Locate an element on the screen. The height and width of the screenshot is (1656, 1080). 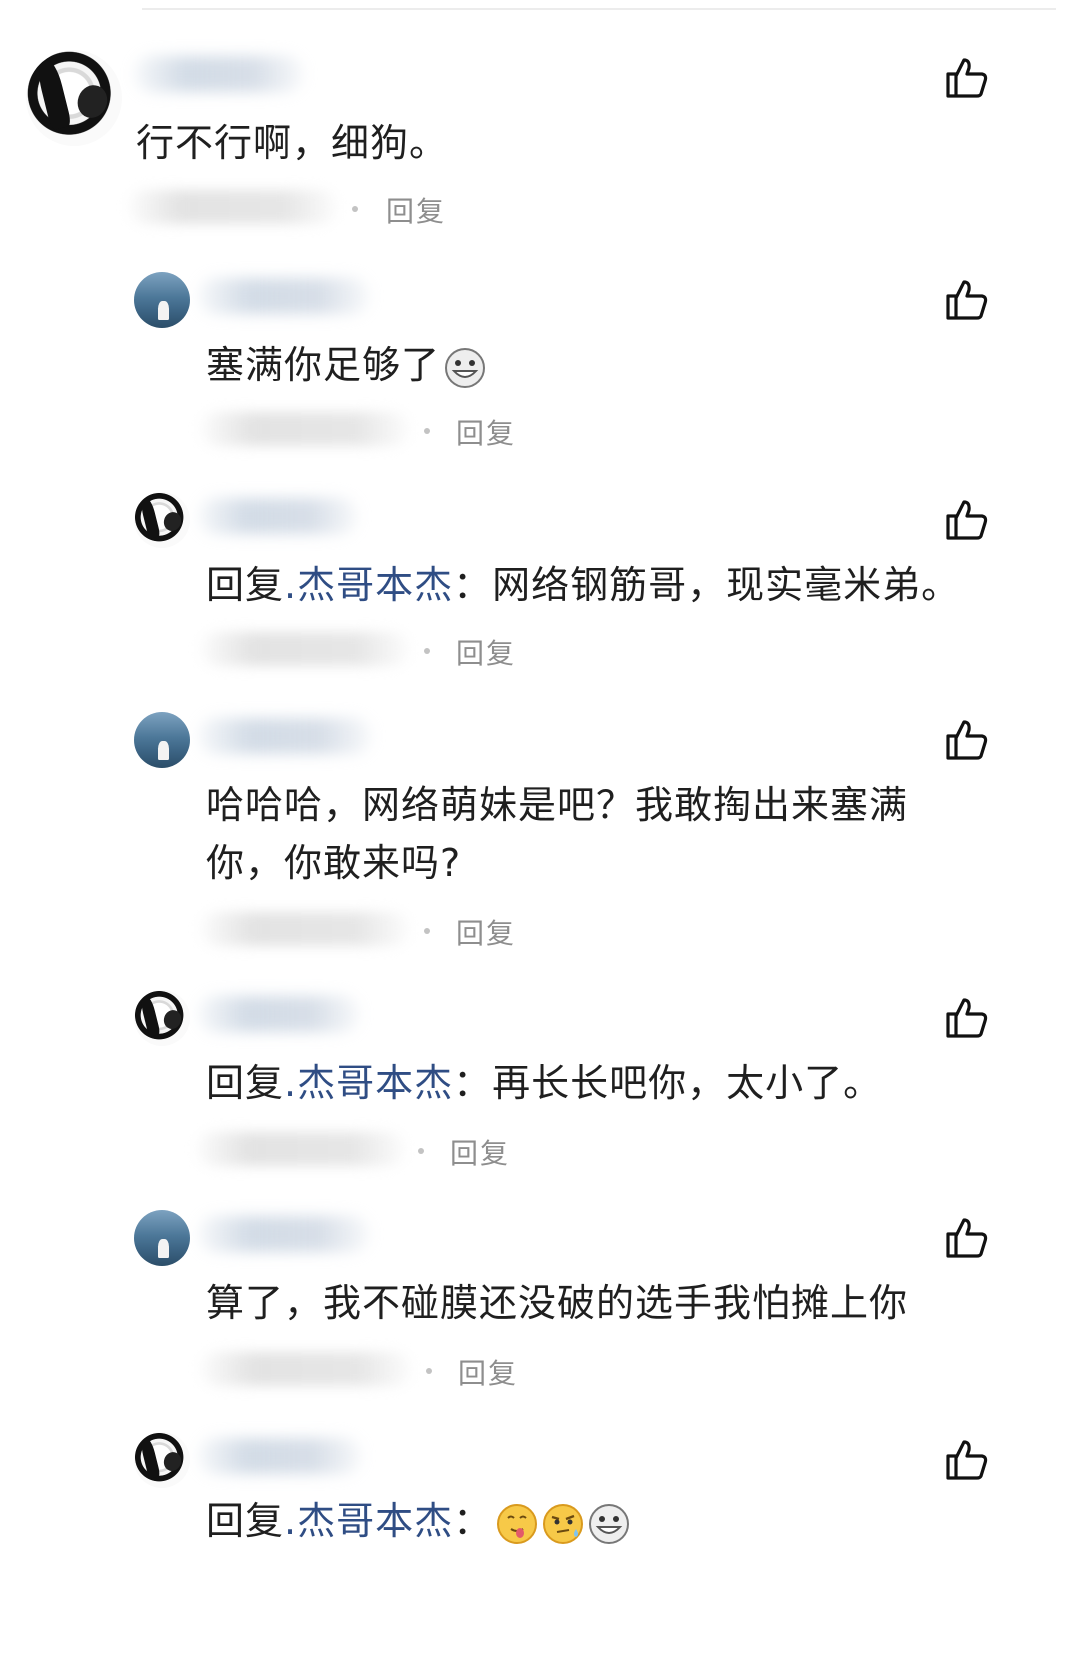
comment-text: 算了，我不碰膜还没破的选手我怕摊上你 is located at coordinates (557, 1303).